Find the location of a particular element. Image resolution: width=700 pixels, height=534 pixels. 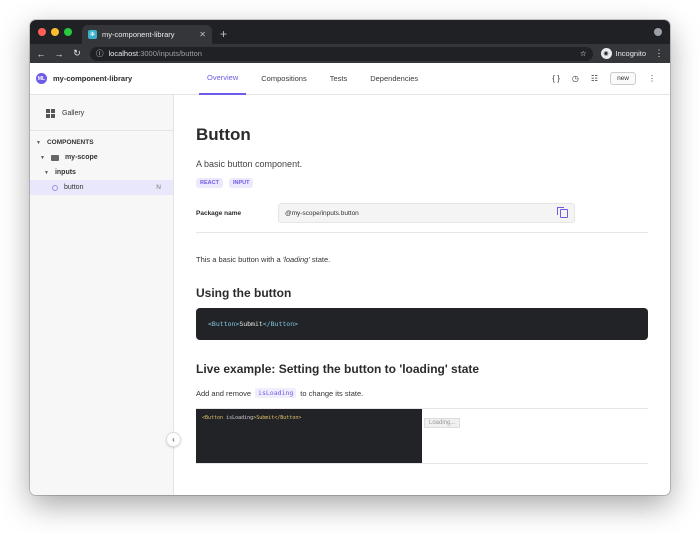

new-button: new is located at coordinates (623, 78).